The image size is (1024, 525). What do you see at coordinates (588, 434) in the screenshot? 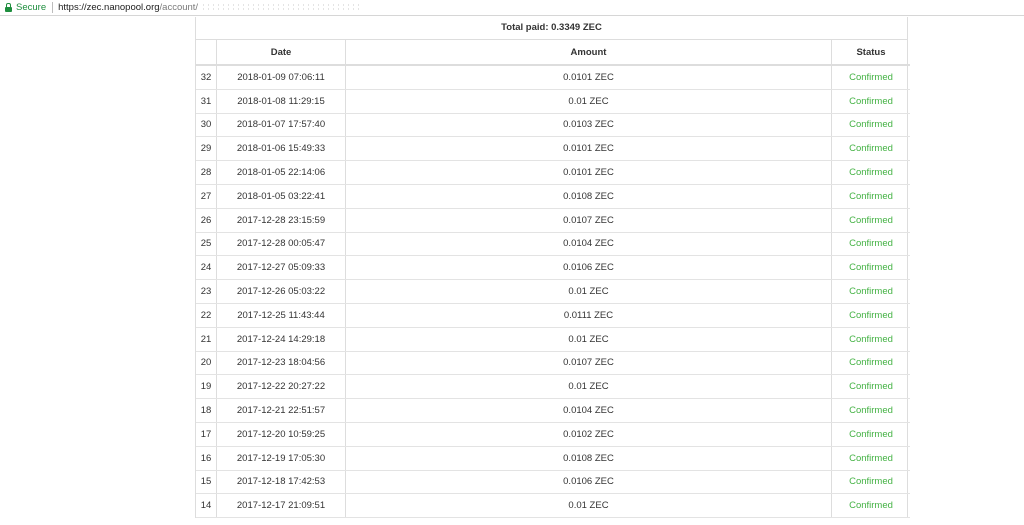
I see `row-amount: 0.0102 ZEC` at bounding box center [588, 434].